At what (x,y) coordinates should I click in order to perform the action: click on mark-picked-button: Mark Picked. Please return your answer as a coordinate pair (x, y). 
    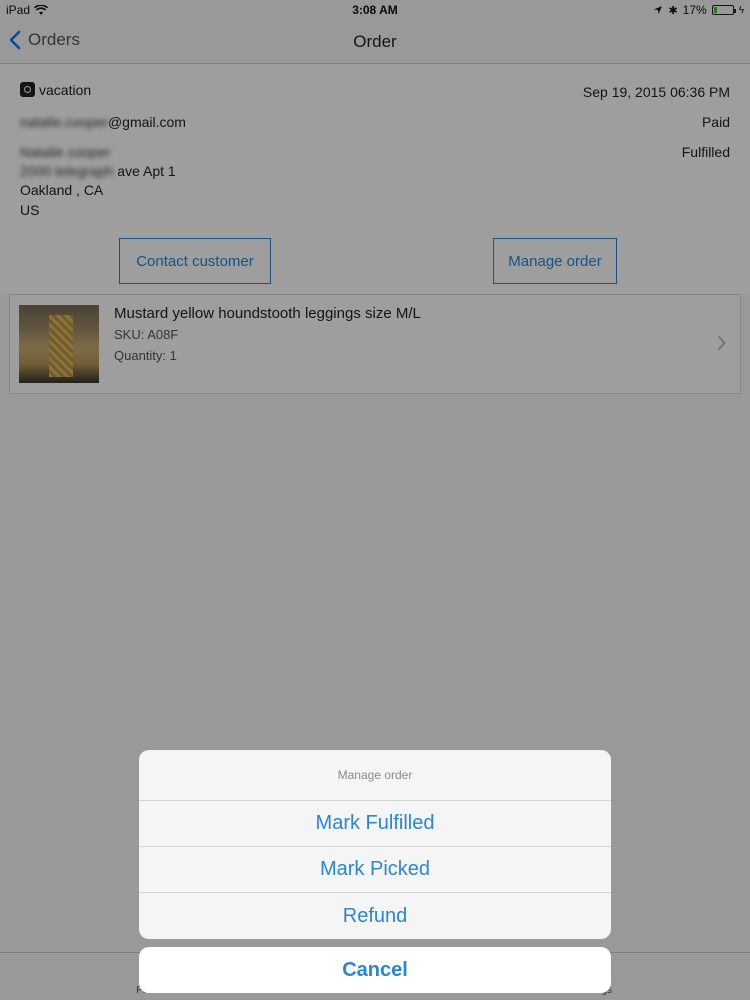
    Looking at the image, I should click on (375, 870).